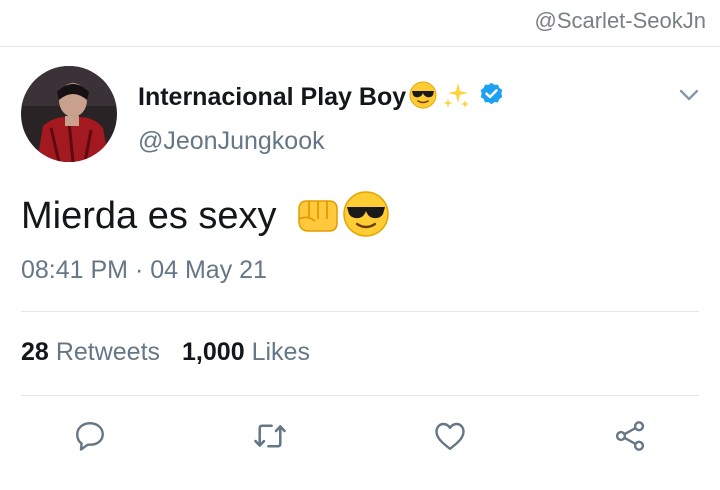 This screenshot has width=720, height=490. I want to click on handle: @JeonJungkook, so click(231, 141).